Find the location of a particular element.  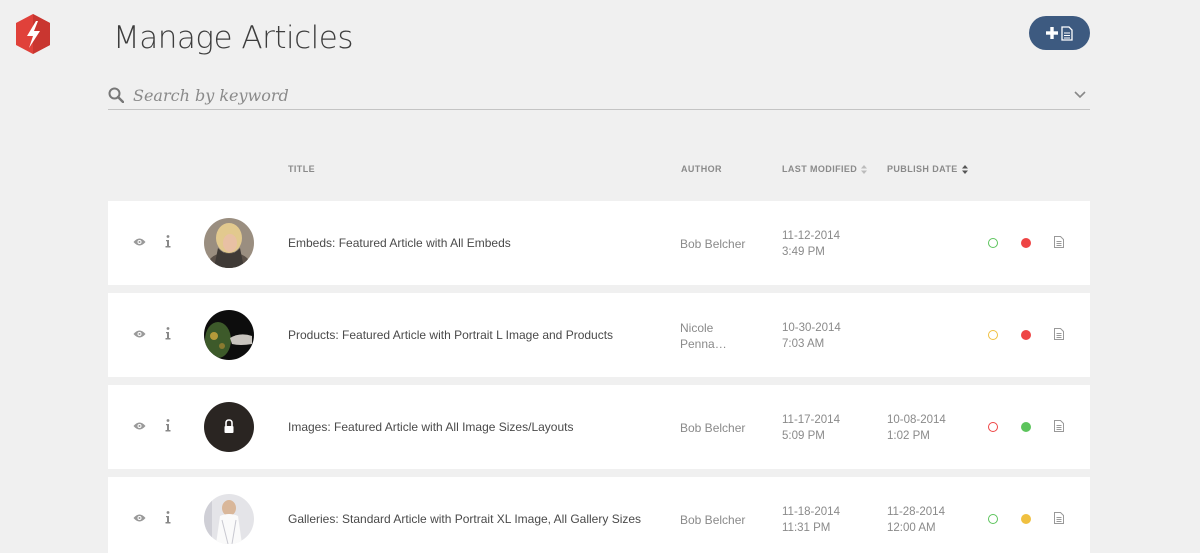

author-line: Nicole is located at coordinates (697, 328).